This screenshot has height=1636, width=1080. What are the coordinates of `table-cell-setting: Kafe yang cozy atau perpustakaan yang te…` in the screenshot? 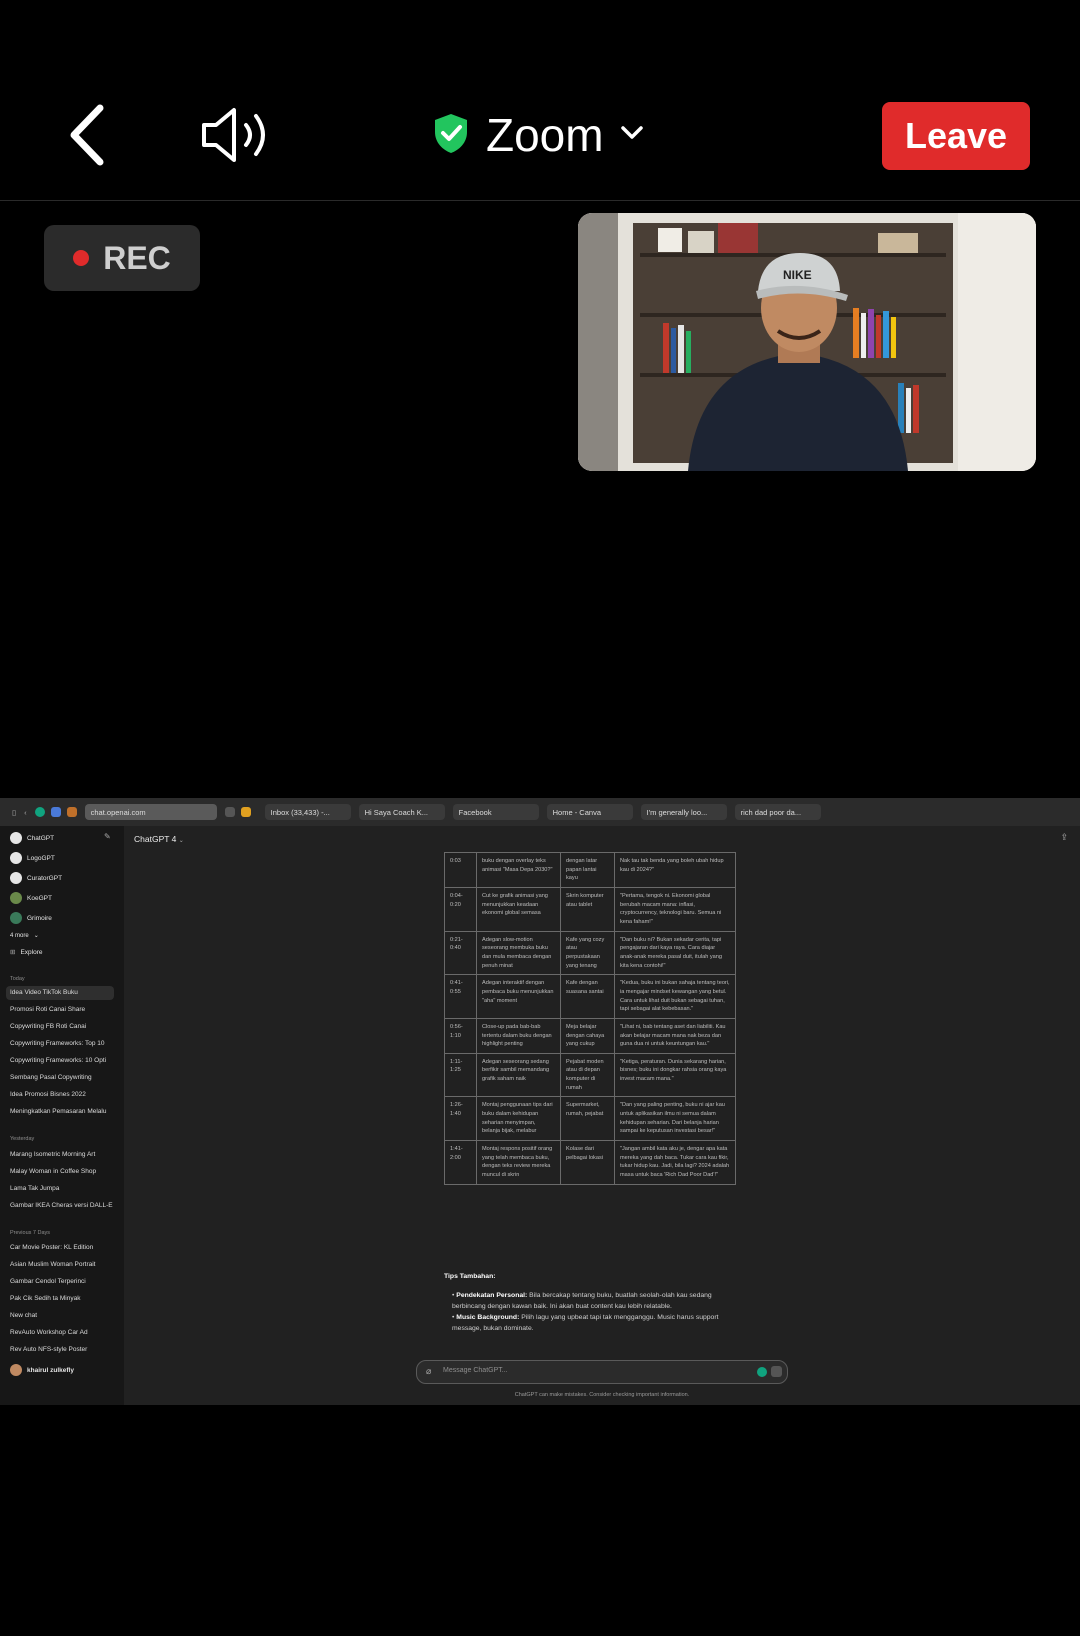 It's located at (587, 953).